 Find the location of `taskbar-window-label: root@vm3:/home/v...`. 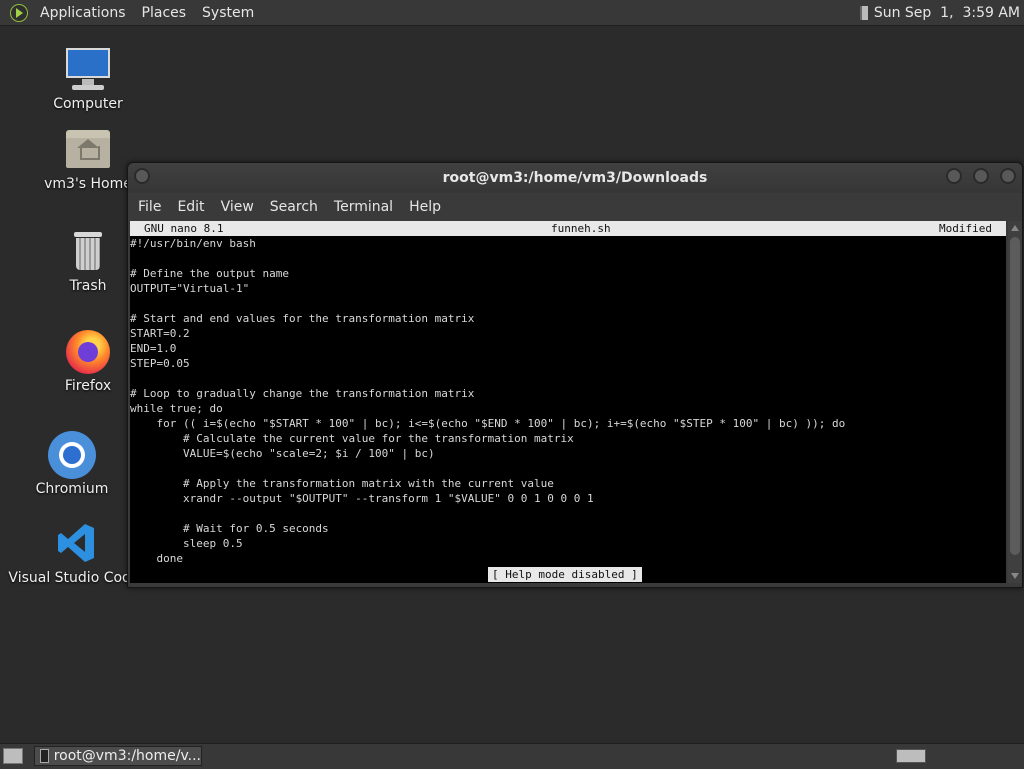

taskbar-window-label: root@vm3:/home/v... is located at coordinates (127, 756).